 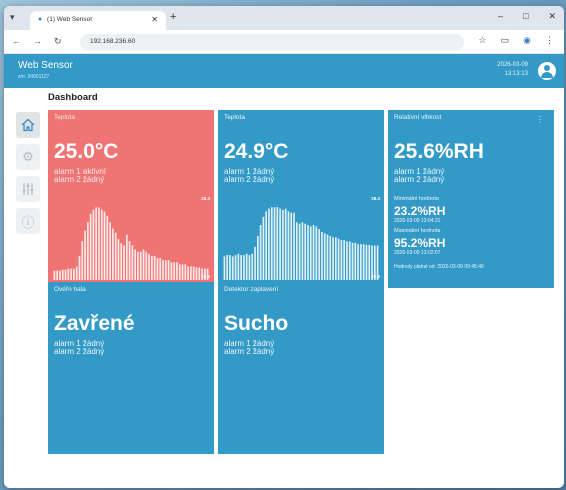 What do you see at coordinates (251, 289) in the screenshot?
I see `card-label: Detektor zaplavení` at bounding box center [251, 289].